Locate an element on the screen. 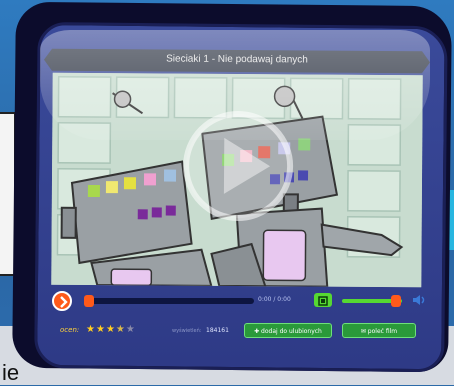 The width and height of the screenshot is (454, 386). rating-stars: ★★★★★ is located at coordinates (111, 329).